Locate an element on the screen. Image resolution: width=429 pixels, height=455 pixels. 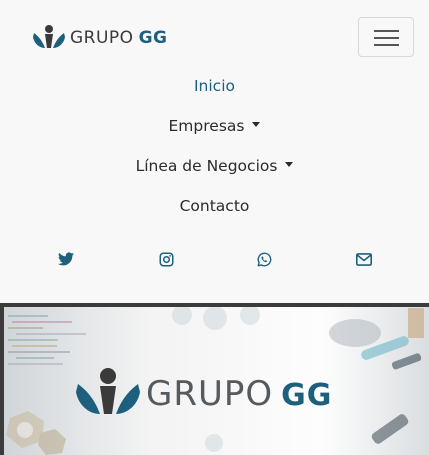
nav-item-inicio: Inicio is located at coordinates (214, 88).